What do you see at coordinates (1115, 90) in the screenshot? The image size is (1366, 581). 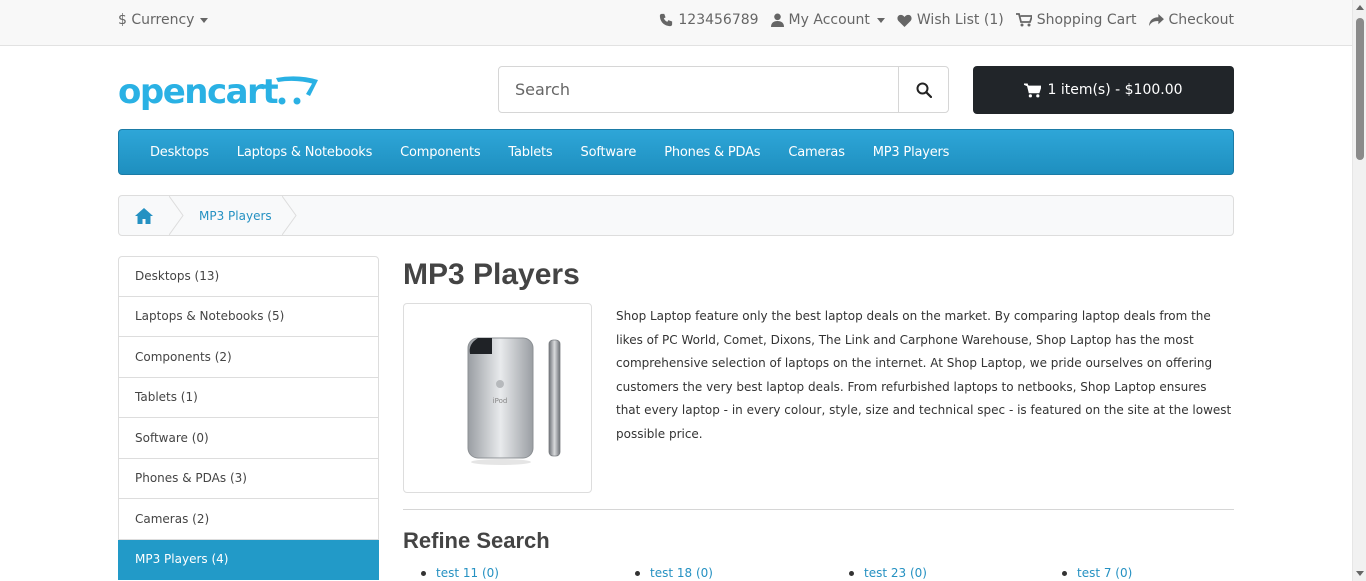 I see `cart-summary: 1 item(s) - $100.00` at bounding box center [1115, 90].